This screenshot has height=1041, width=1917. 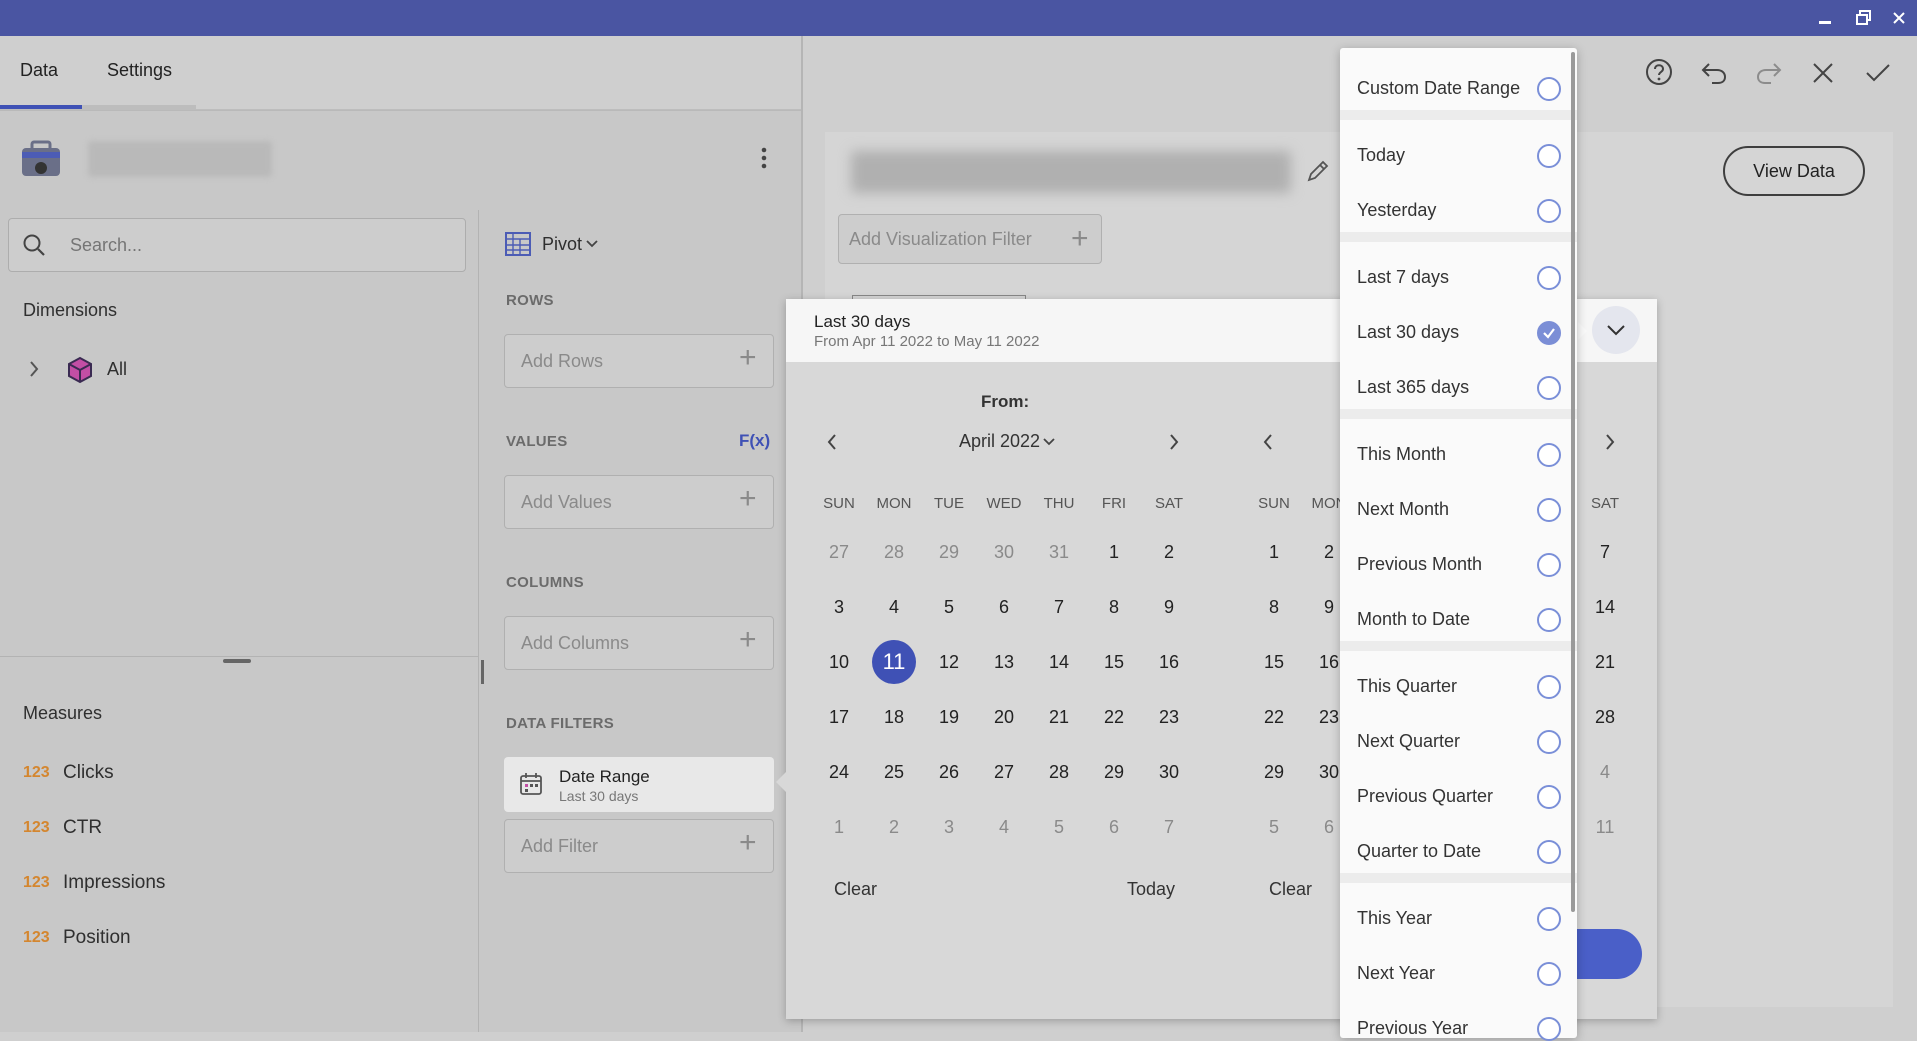 What do you see at coordinates (237, 661) in the screenshot?
I see `resize-handle` at bounding box center [237, 661].